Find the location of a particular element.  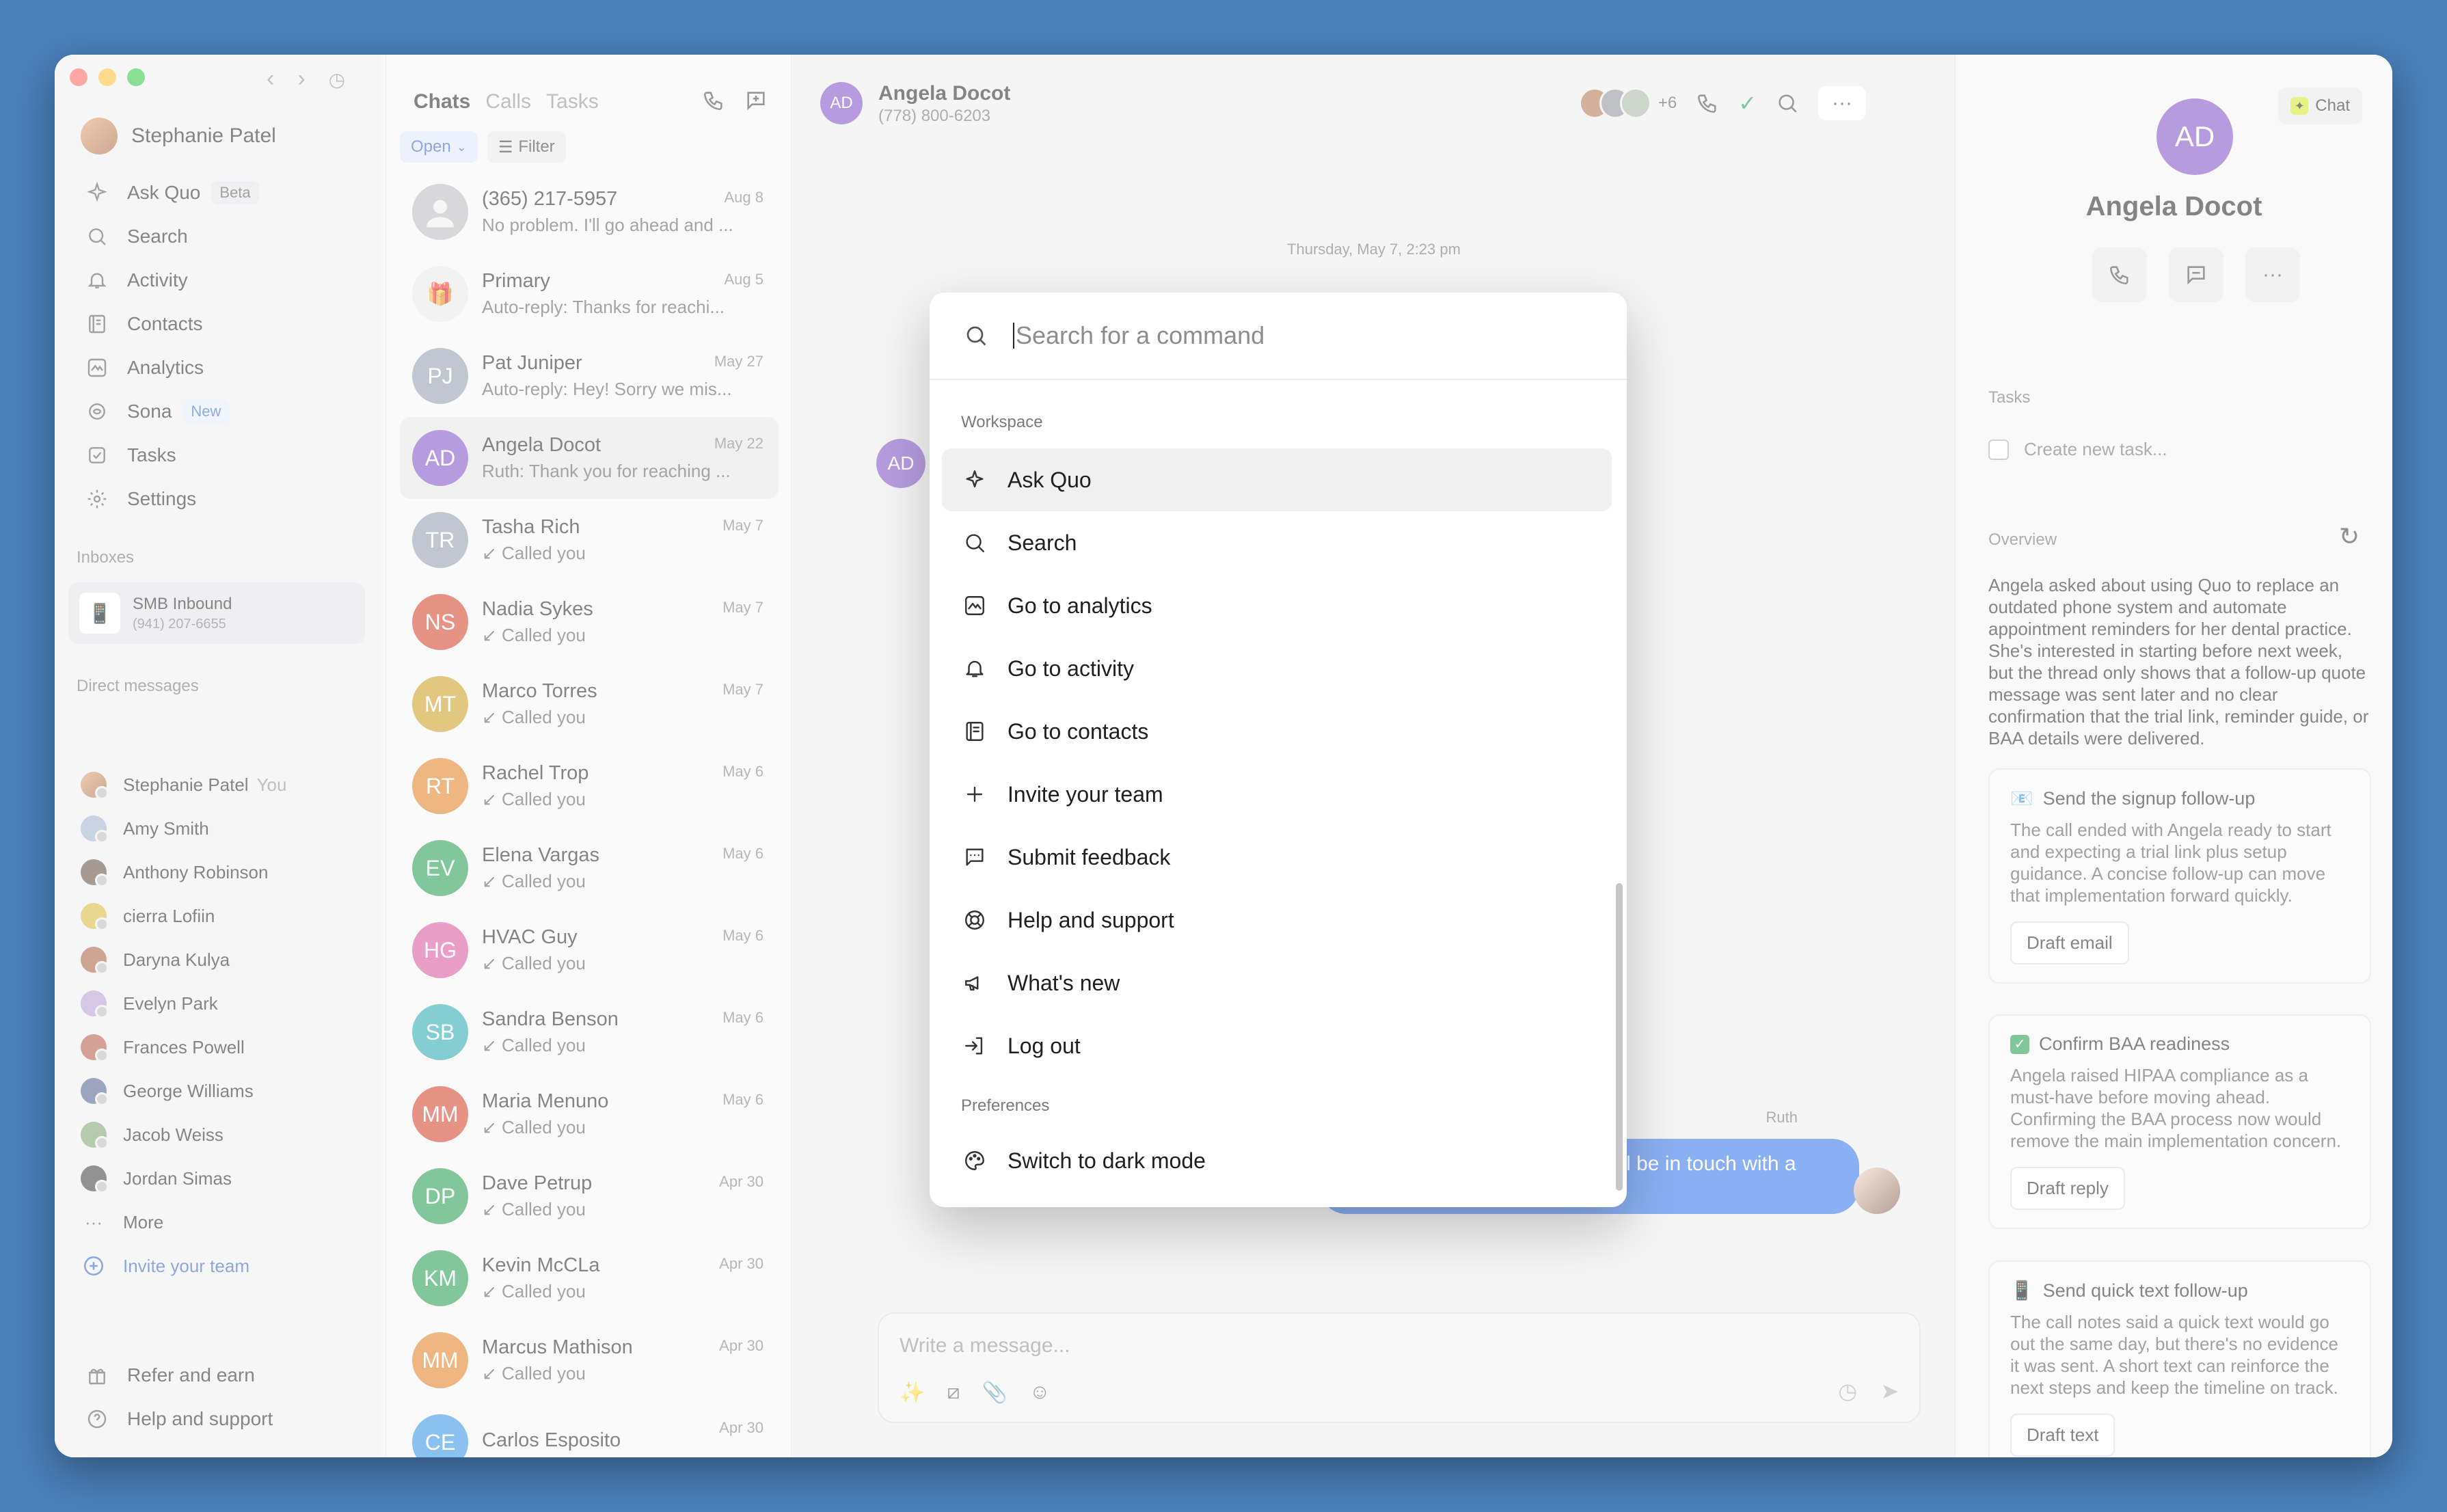

command-label: Go to analytics is located at coordinates (1080, 605).